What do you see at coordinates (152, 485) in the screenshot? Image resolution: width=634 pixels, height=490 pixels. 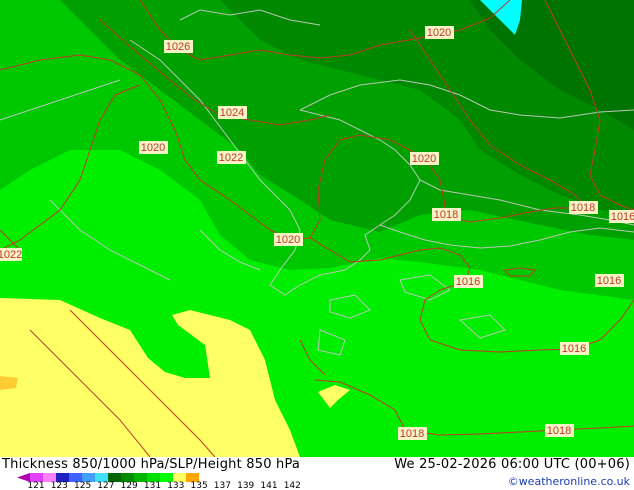 I see `legend-tick-label: 131` at bounding box center [152, 485].